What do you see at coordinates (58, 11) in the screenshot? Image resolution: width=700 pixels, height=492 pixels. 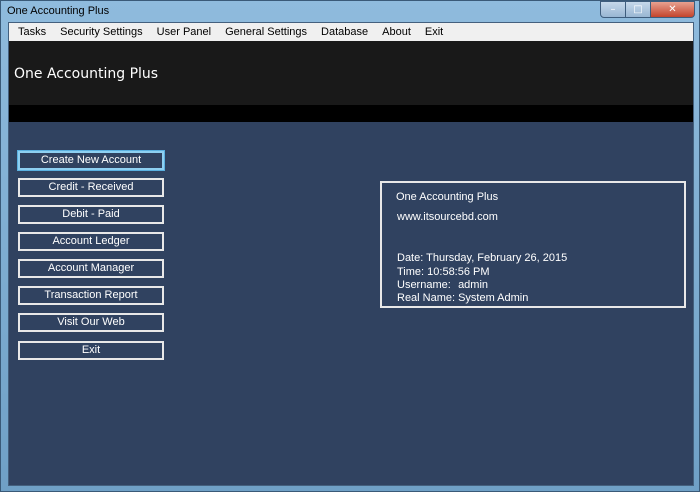 I see `window-title: One Accounting Plus` at bounding box center [58, 11].